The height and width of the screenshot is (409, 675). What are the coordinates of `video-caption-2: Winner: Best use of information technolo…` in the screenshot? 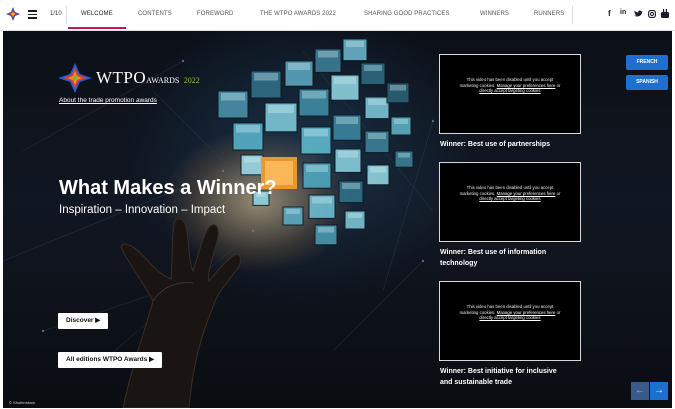 It's located at (493, 258).